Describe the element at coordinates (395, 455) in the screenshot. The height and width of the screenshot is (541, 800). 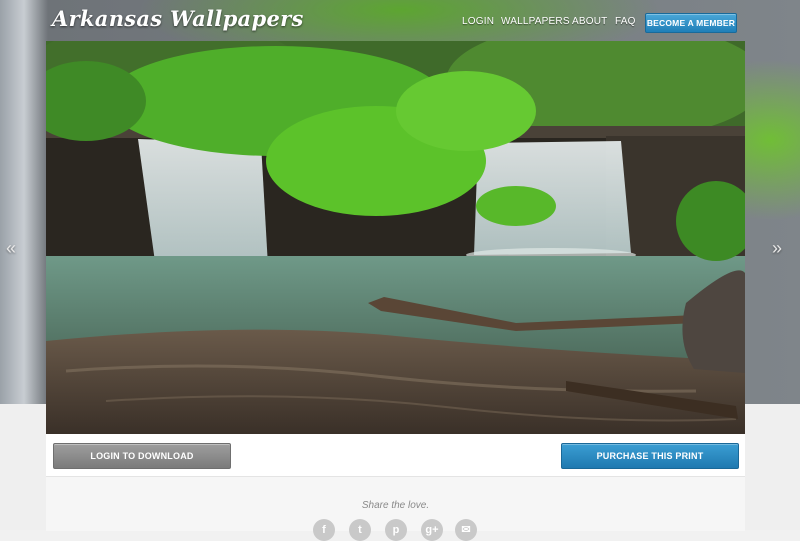
I see `action-bar: LOGIN TO DOWNLOAD PURCHASE THIS PRINT` at that location.